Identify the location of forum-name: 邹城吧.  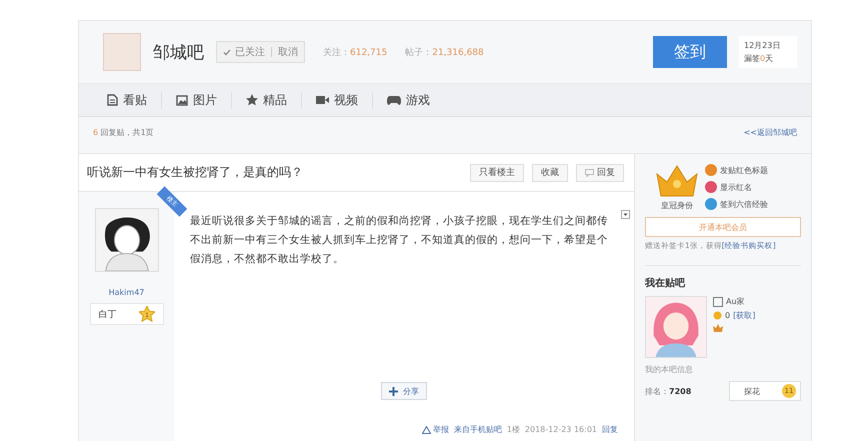
(178, 53).